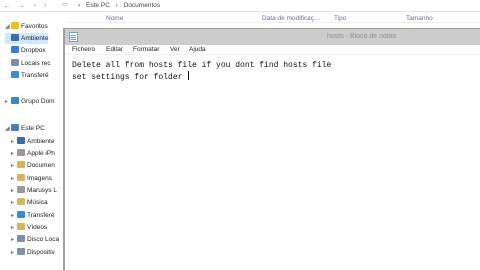  I want to click on menu-item-editar: Editar, so click(114, 50).